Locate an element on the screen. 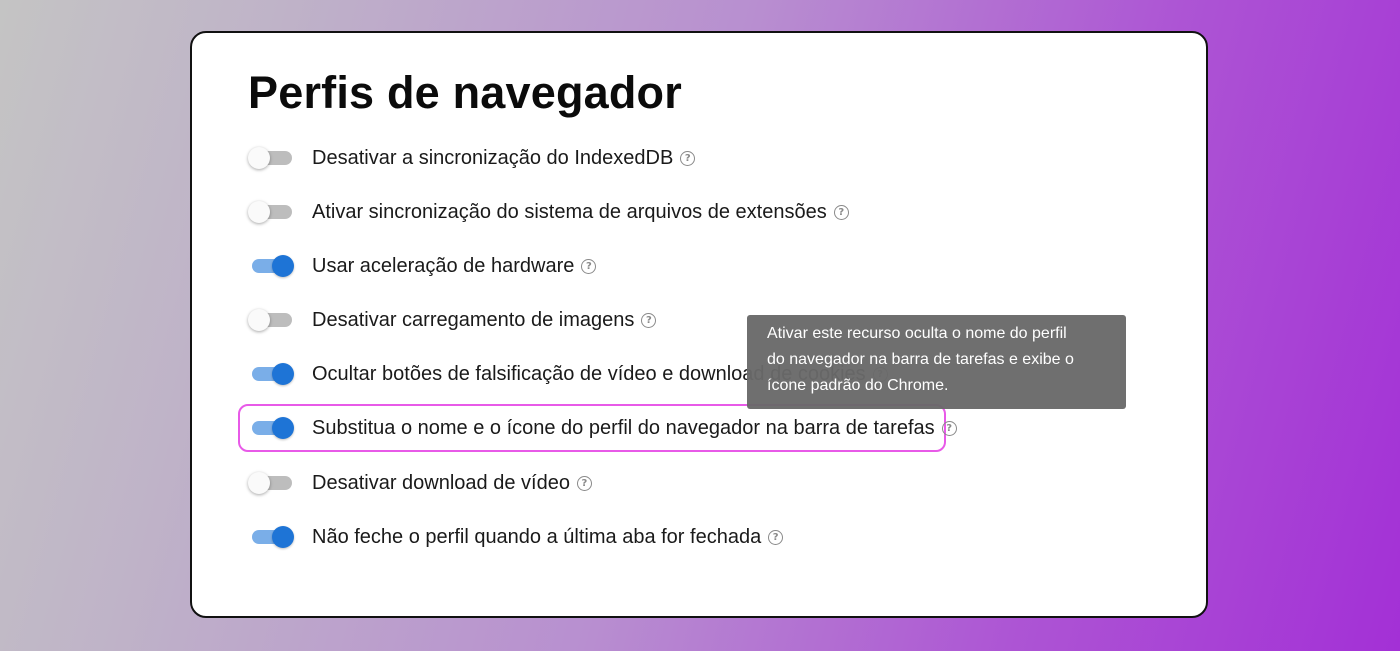 The height and width of the screenshot is (651, 1400). setting-row-disable-indexeddb-sync: Desativar a sincronização do IndexedDB ? is located at coordinates (472, 158).